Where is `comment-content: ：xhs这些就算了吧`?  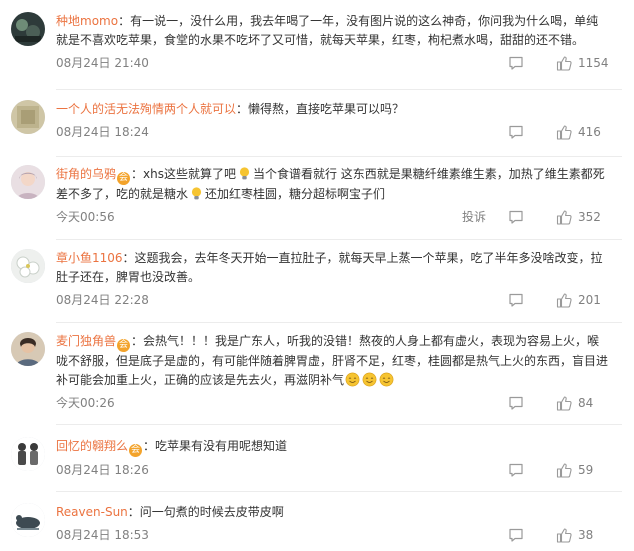
comment-content: ：xhs这些就算了吧 is located at coordinates (183, 174).